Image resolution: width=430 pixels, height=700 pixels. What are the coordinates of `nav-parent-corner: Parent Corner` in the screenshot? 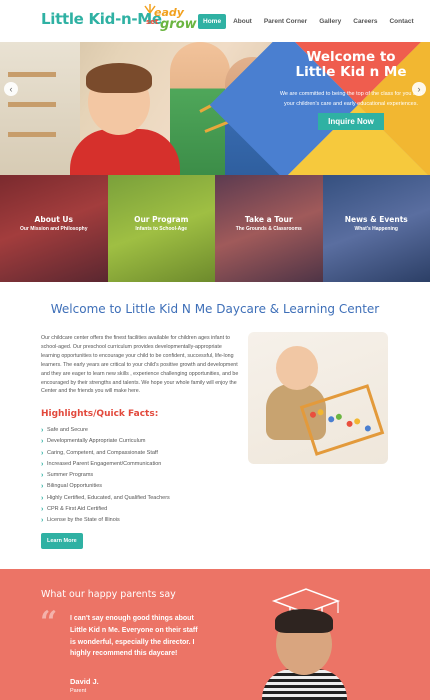 It's located at (285, 21).